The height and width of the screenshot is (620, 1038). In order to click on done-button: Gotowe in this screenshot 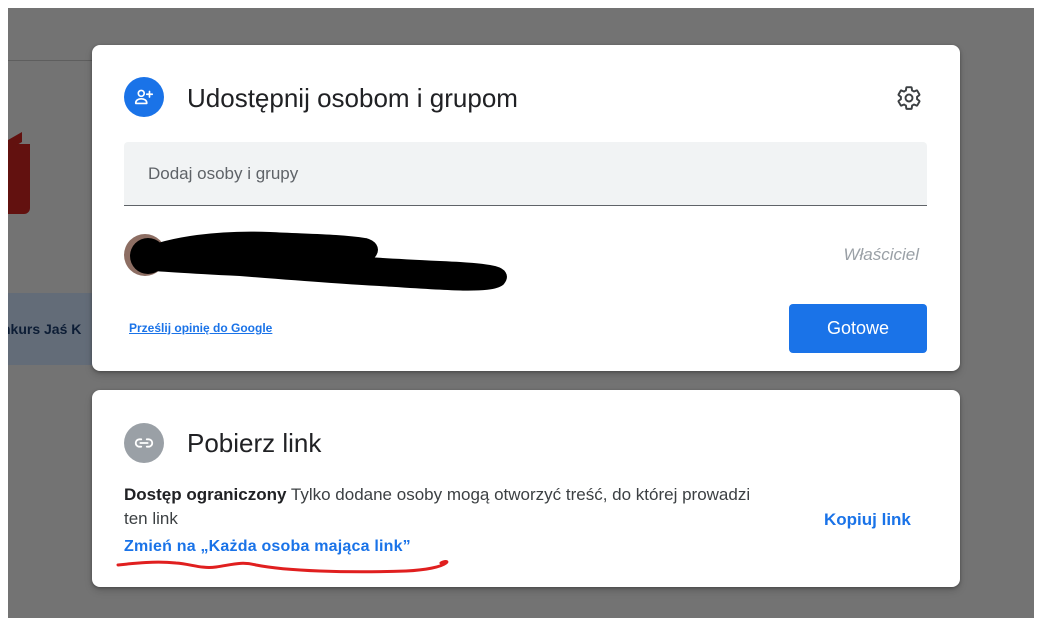, I will do `click(858, 328)`.